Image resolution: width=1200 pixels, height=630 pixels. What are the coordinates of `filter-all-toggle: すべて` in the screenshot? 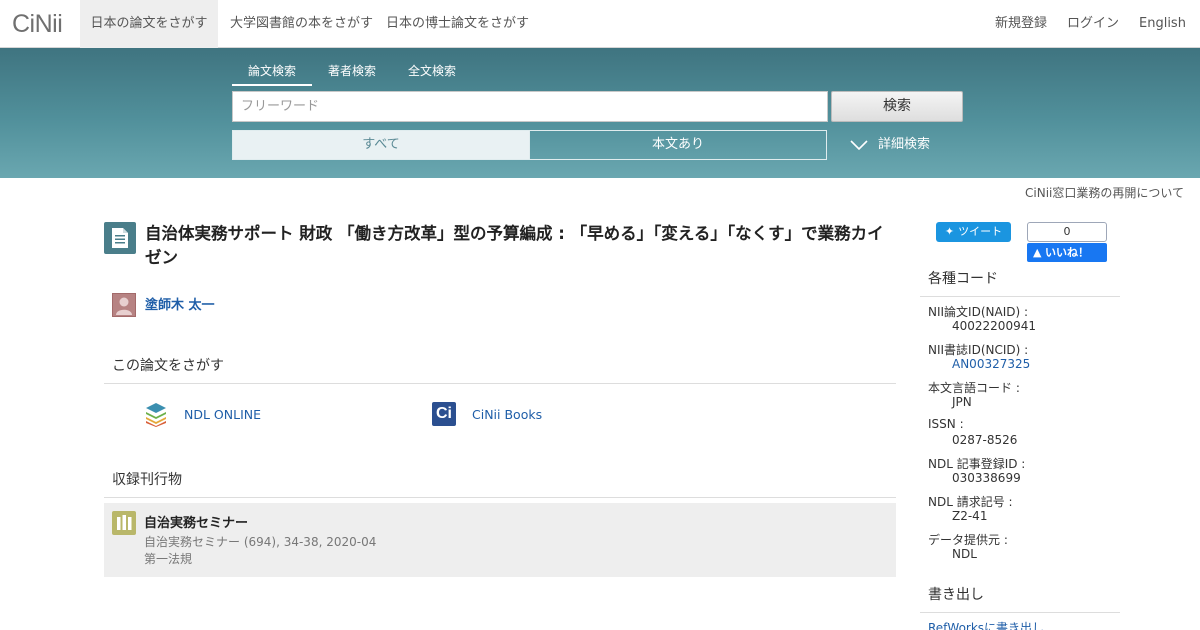 It's located at (381, 145).